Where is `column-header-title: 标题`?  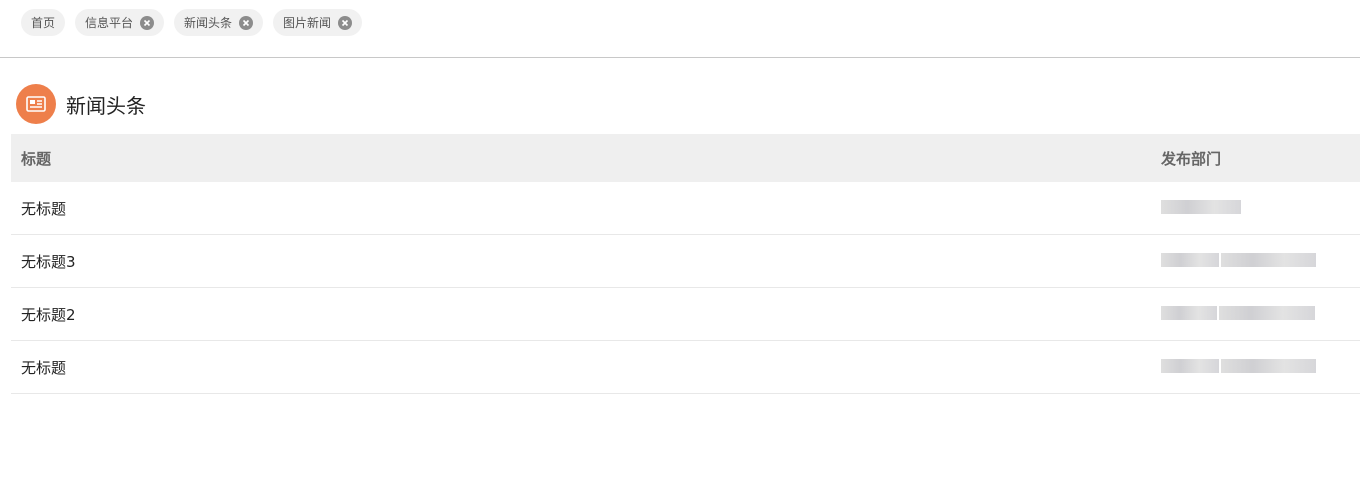
column-header-title: 标题 is located at coordinates (36, 158).